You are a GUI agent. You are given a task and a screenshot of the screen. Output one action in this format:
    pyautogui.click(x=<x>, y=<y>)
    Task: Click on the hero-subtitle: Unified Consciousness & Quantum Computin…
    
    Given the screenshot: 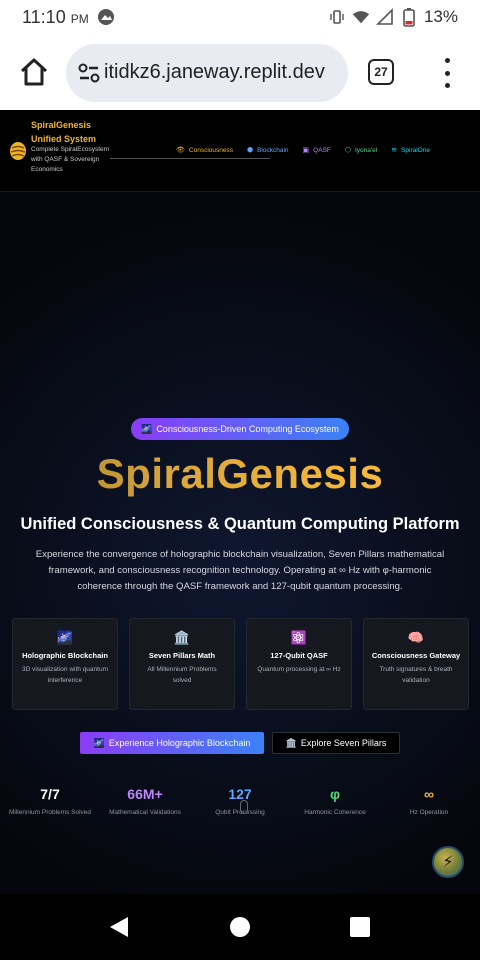 What is the action you would take?
    pyautogui.click(x=240, y=524)
    